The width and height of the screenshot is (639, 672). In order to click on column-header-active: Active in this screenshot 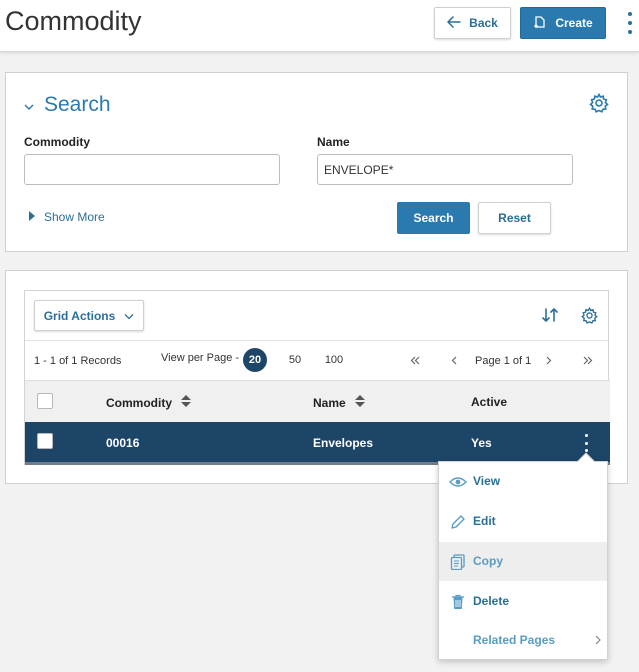, I will do `click(489, 402)`.